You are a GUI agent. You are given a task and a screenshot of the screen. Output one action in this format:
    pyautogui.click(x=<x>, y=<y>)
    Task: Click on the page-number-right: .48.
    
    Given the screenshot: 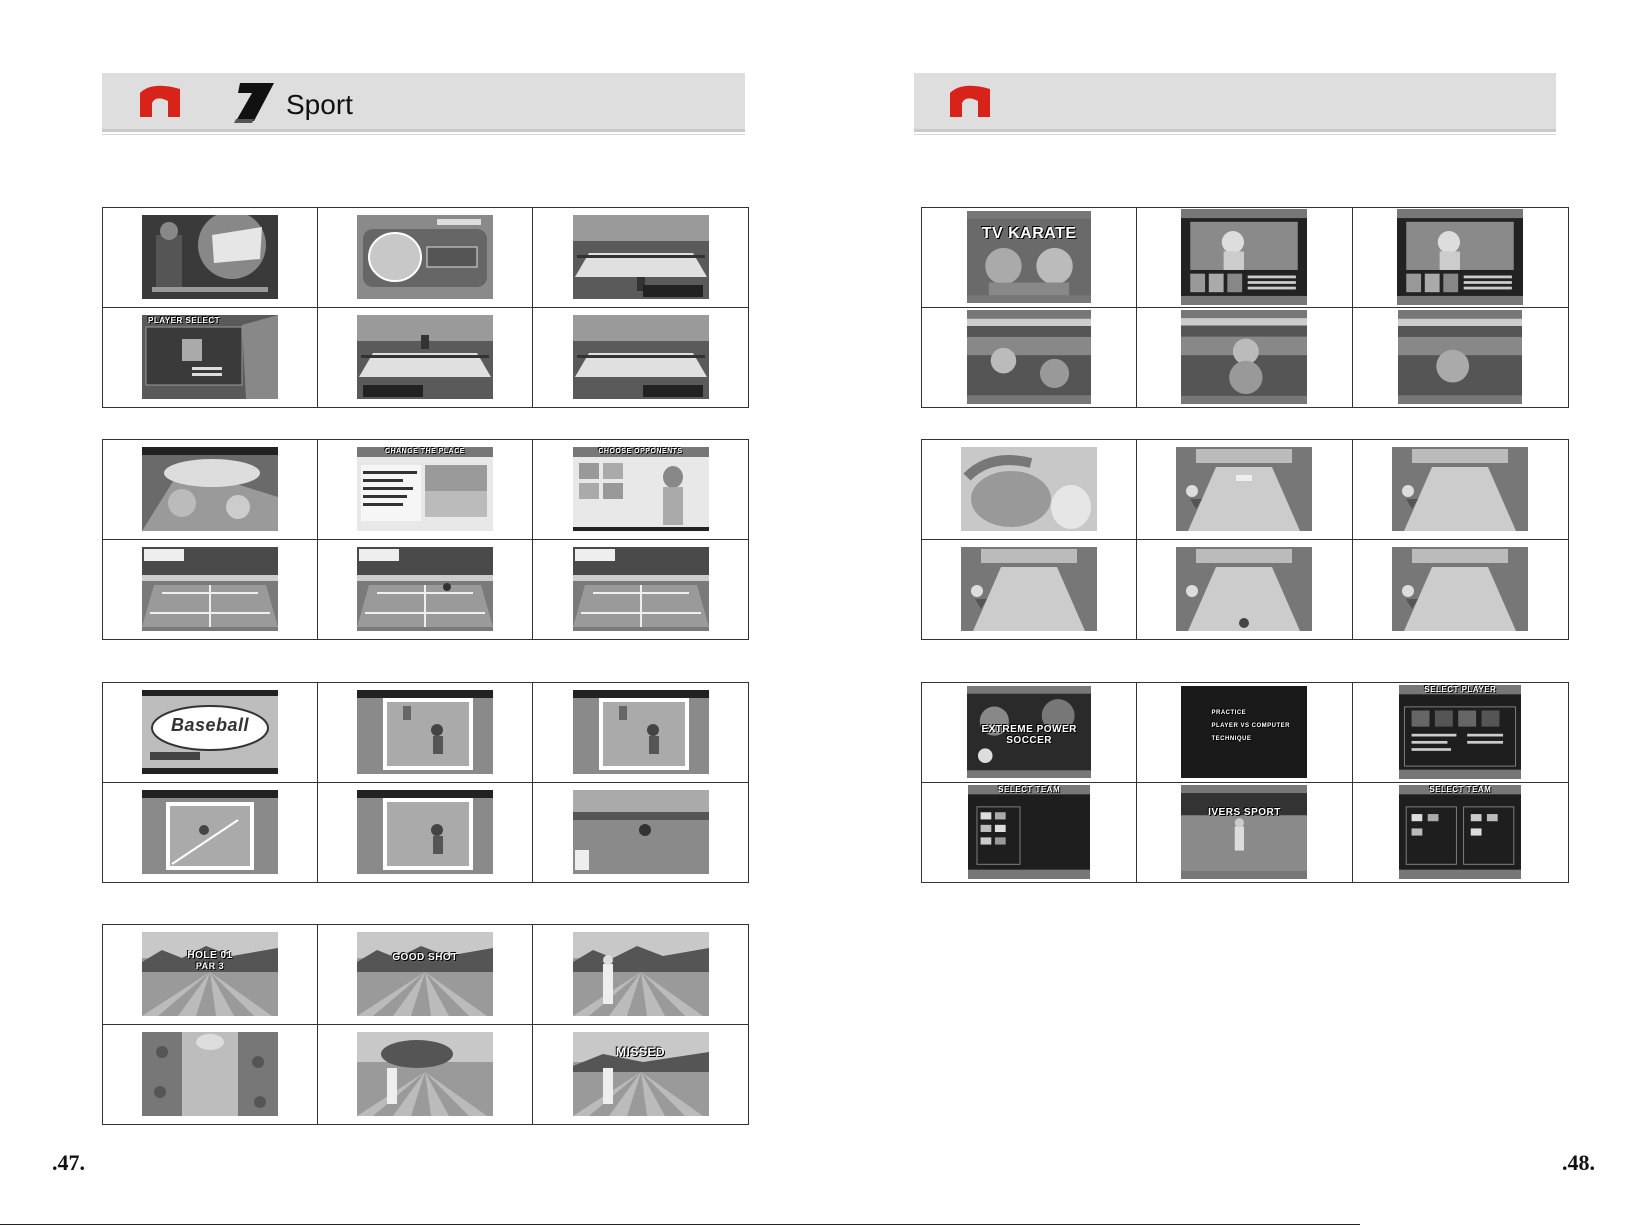 What is the action you would take?
    pyautogui.click(x=1578, y=1162)
    